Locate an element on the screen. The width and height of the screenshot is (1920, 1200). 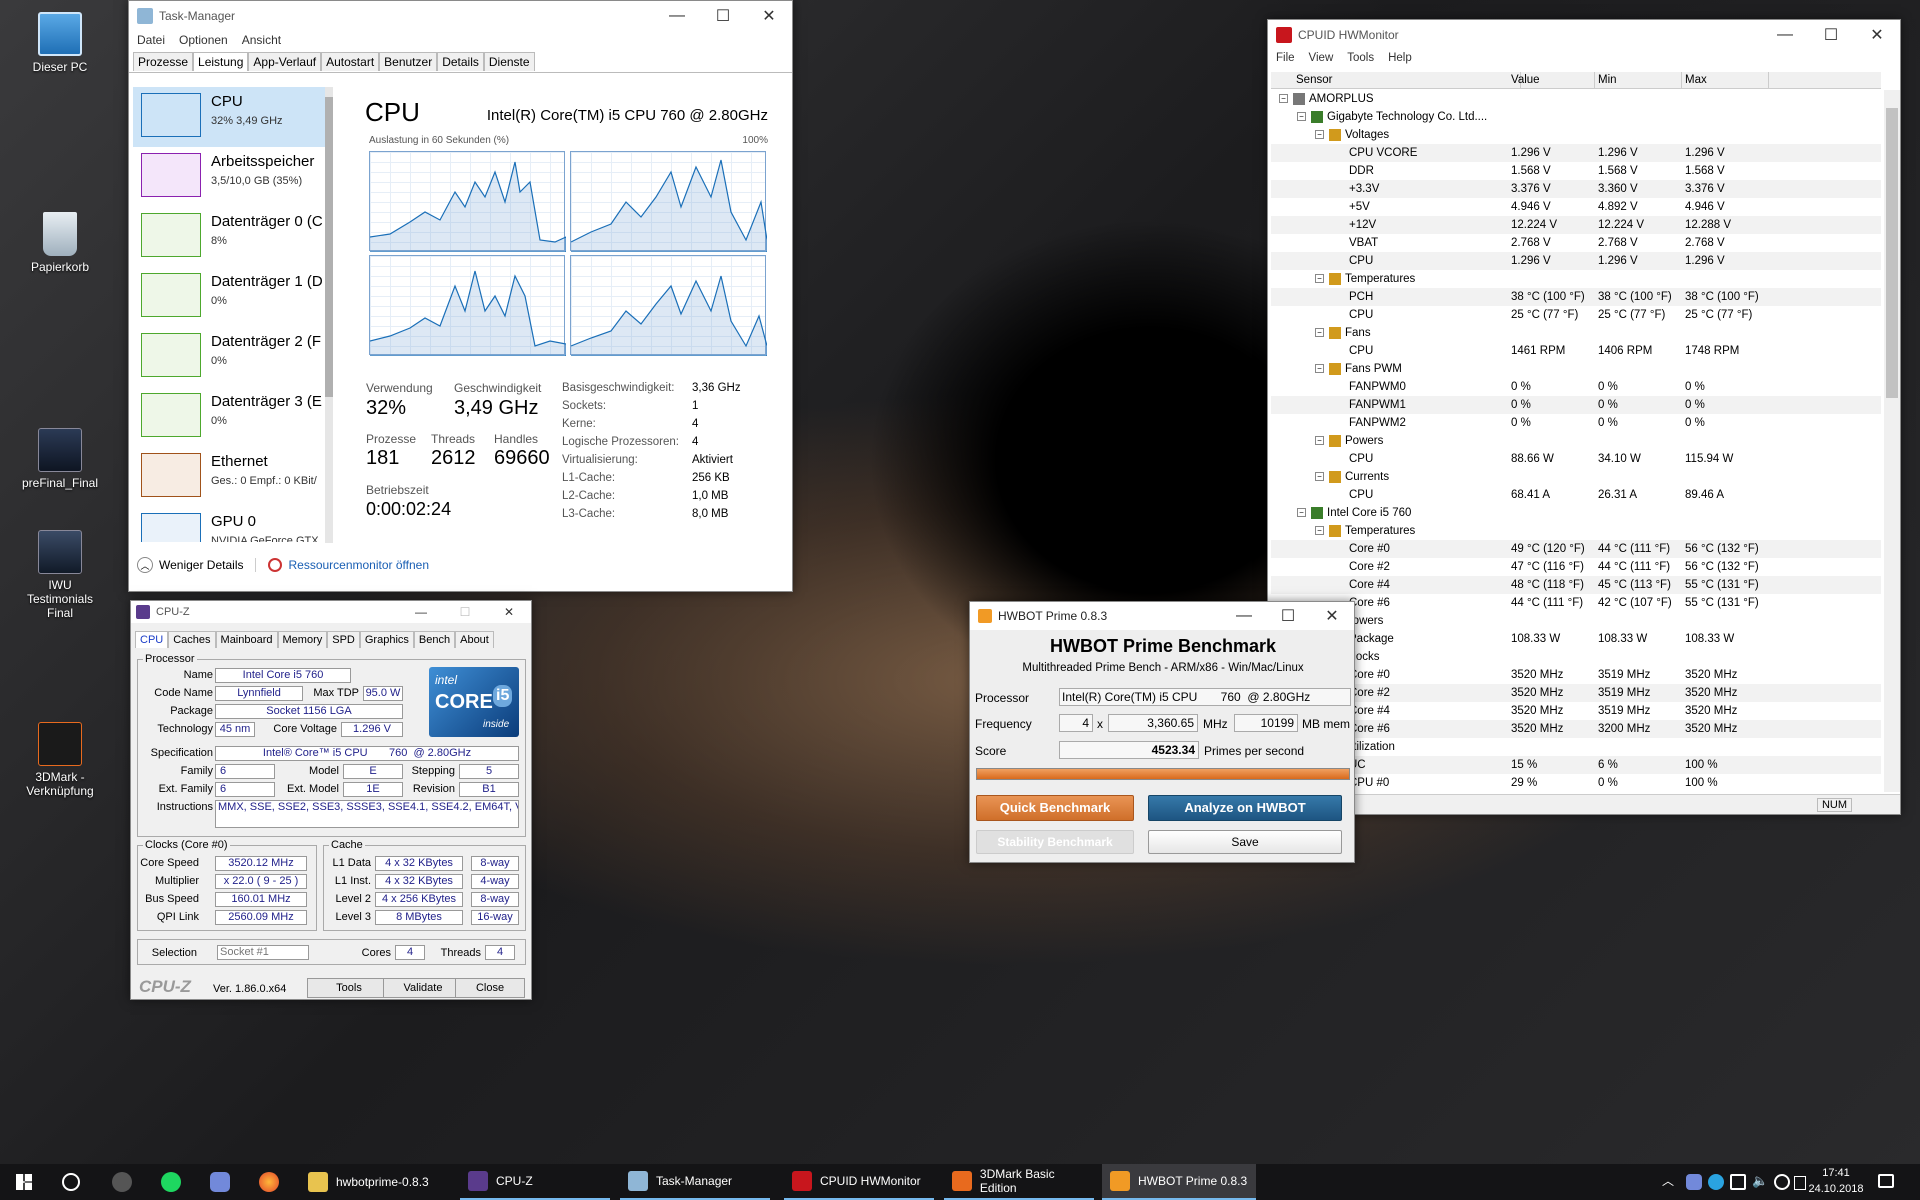
table-row: − Temperatures is located at coordinates (1576, 279).